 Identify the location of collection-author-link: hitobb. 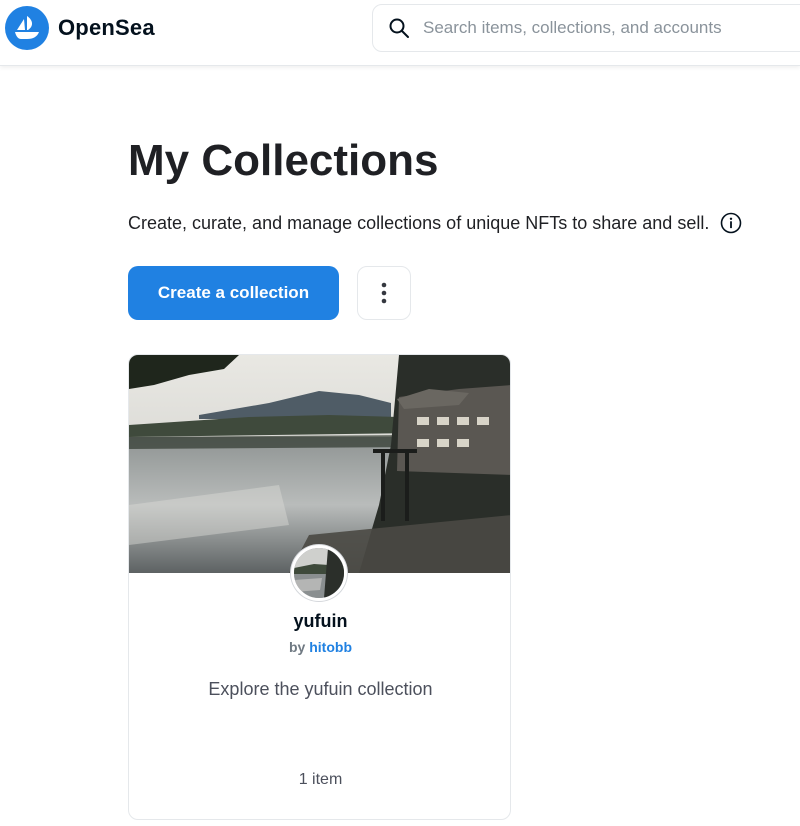
(330, 647).